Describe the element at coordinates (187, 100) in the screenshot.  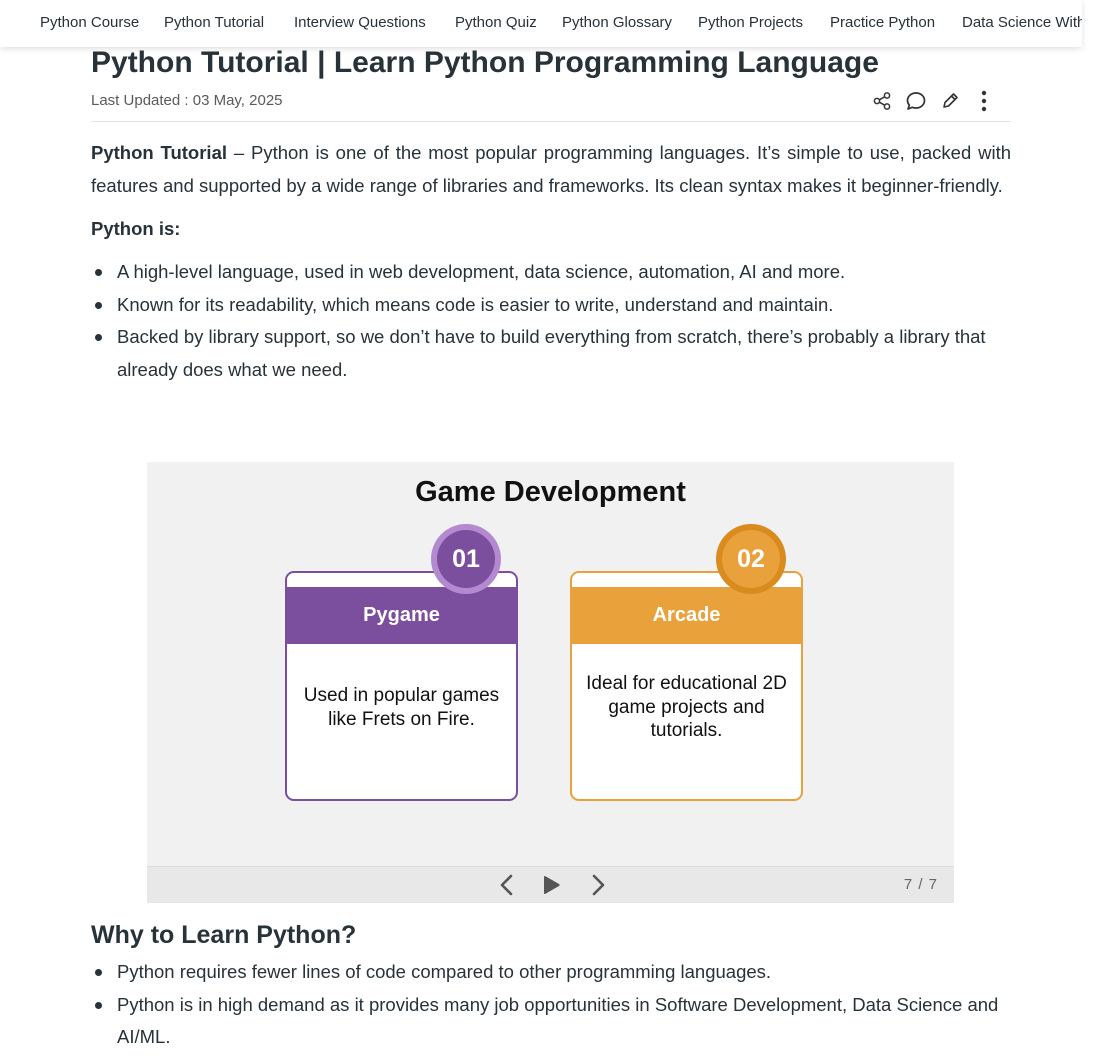
I see `last-updated-date: Last Updated : 03 May, 2025` at that location.